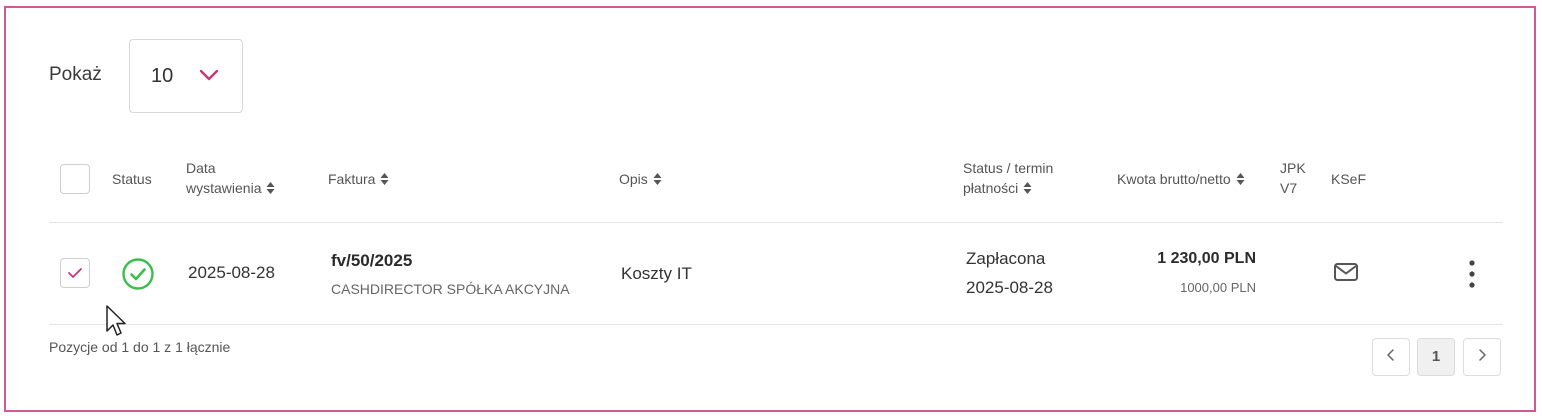 The height and width of the screenshot is (420, 1542). I want to click on amount-net: 1000,00 PLN, so click(1218, 287).